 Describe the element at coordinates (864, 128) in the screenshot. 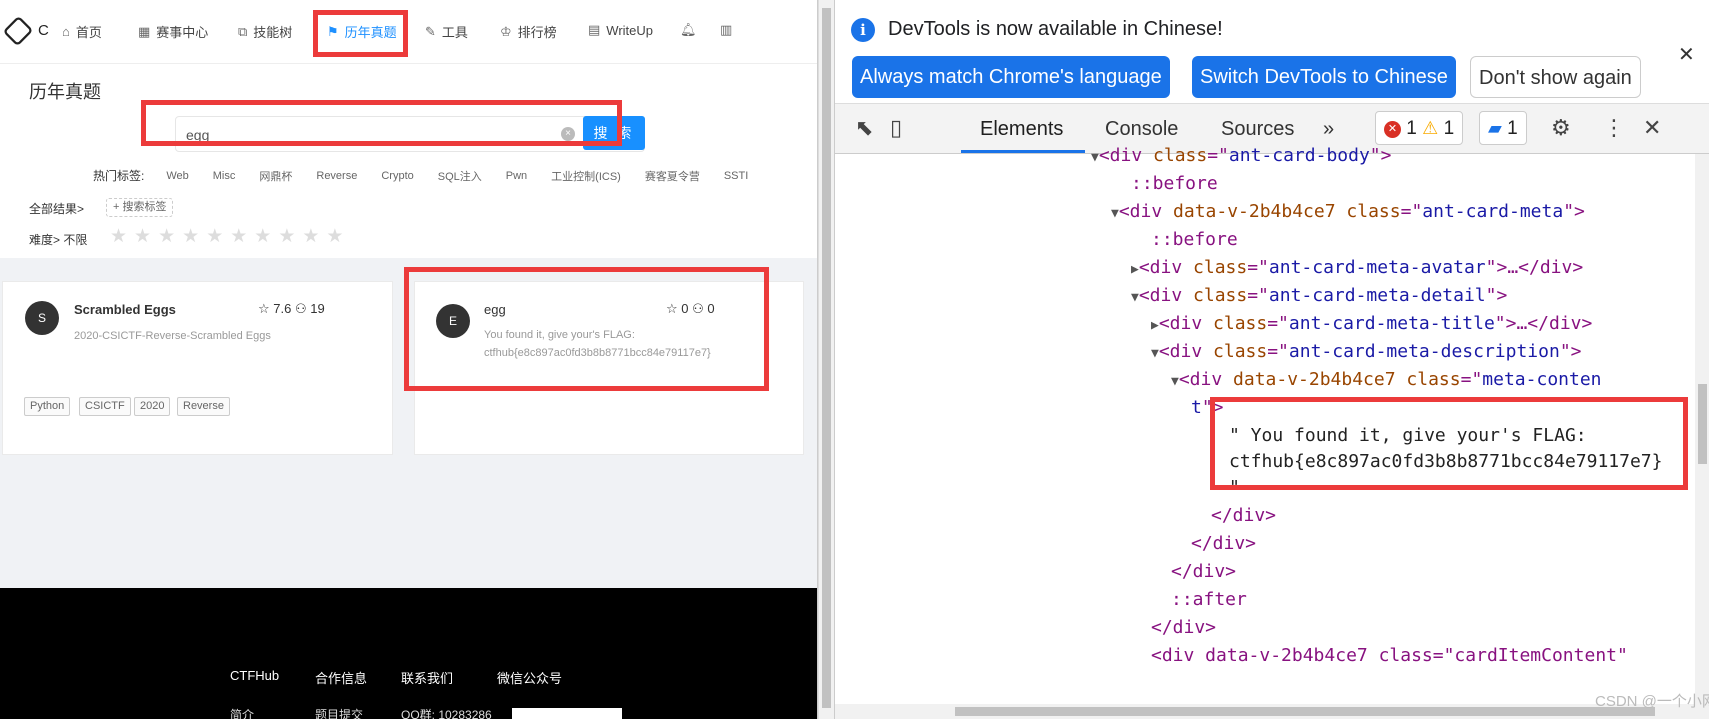

I see `inspect-element-icon: ⬉` at that location.